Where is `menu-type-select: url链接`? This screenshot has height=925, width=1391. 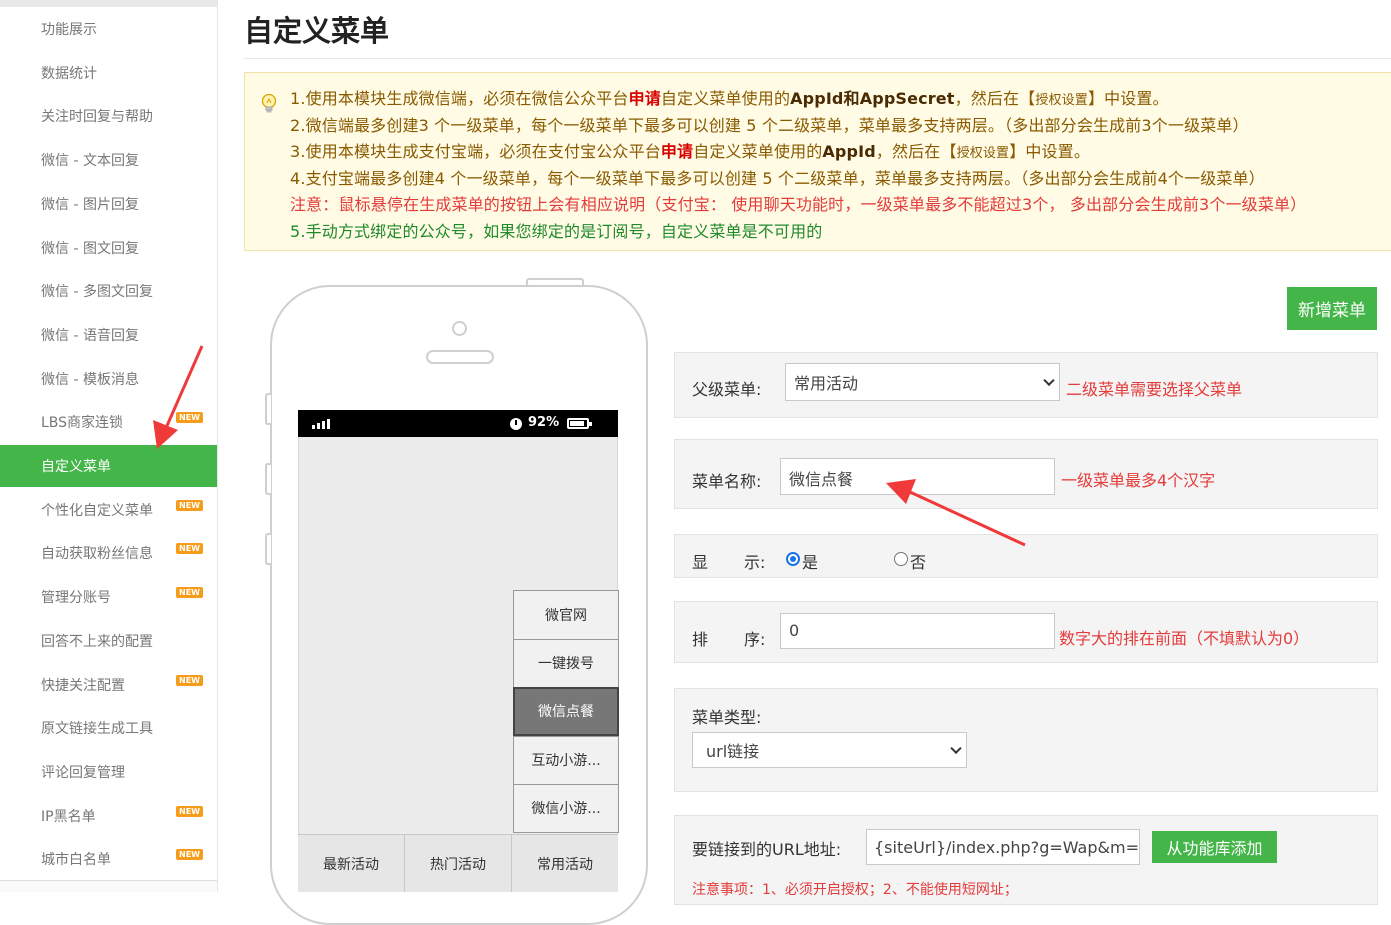
menu-type-select: url链接 is located at coordinates (829, 750).